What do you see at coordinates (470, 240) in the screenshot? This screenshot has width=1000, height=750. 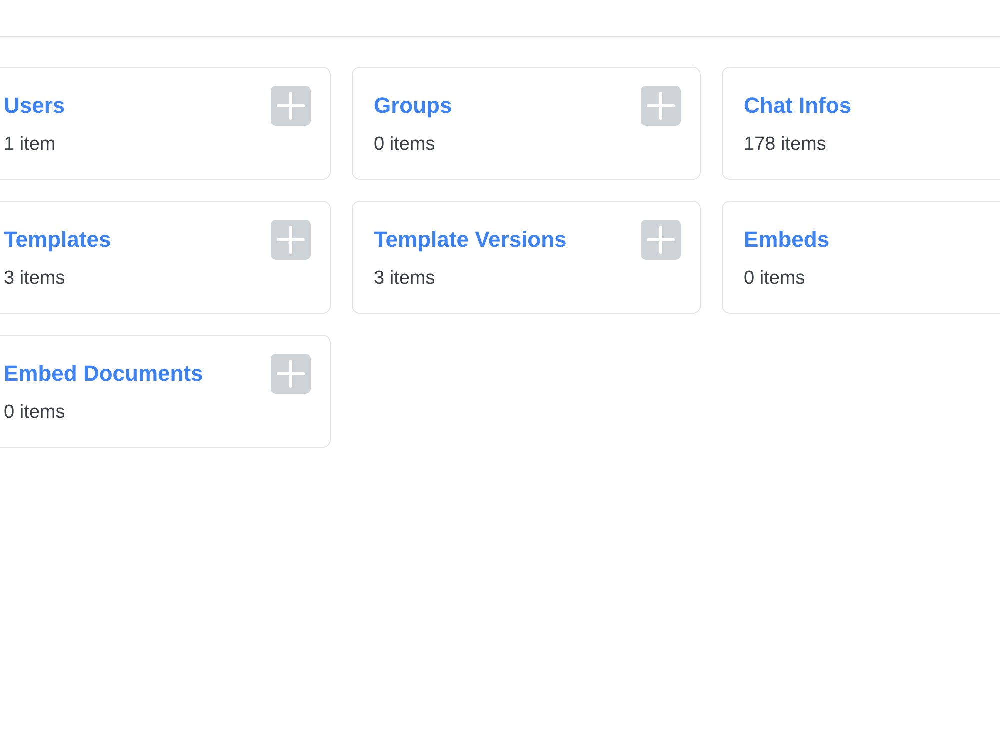 I see `collection-title-link: Template Versions` at bounding box center [470, 240].